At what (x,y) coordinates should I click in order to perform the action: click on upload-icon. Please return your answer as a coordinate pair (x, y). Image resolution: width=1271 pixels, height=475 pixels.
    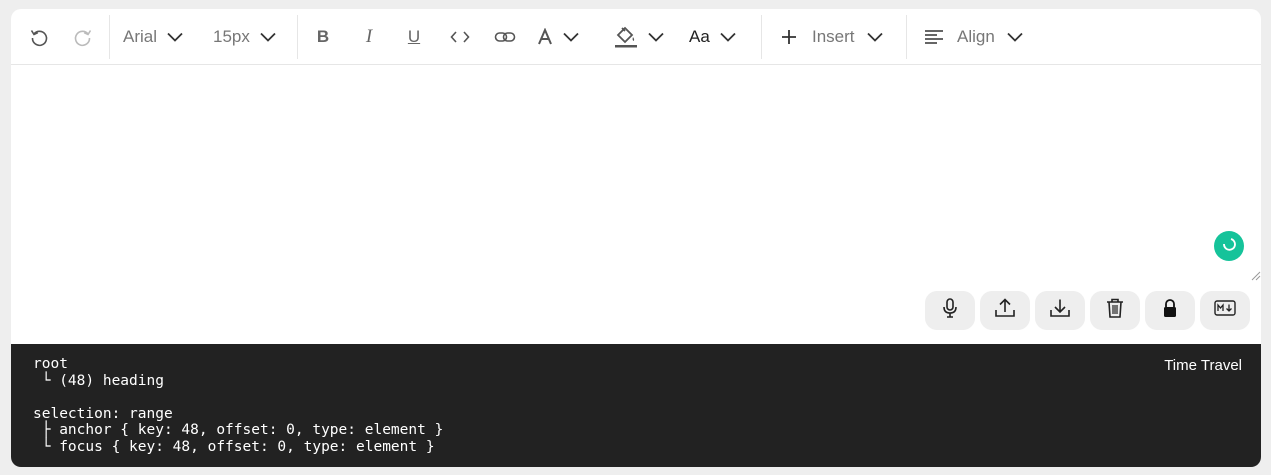
    Looking at the image, I should click on (1005, 310).